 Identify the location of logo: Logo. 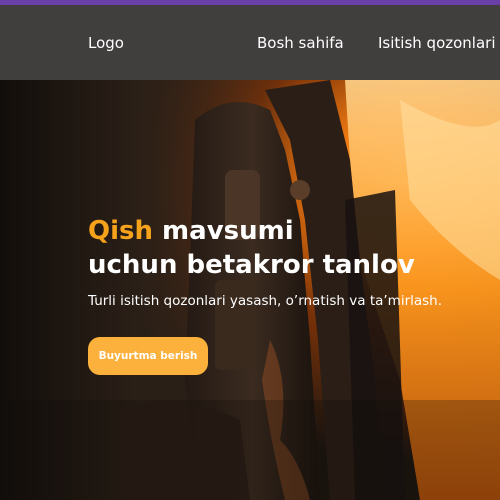
(106, 43).